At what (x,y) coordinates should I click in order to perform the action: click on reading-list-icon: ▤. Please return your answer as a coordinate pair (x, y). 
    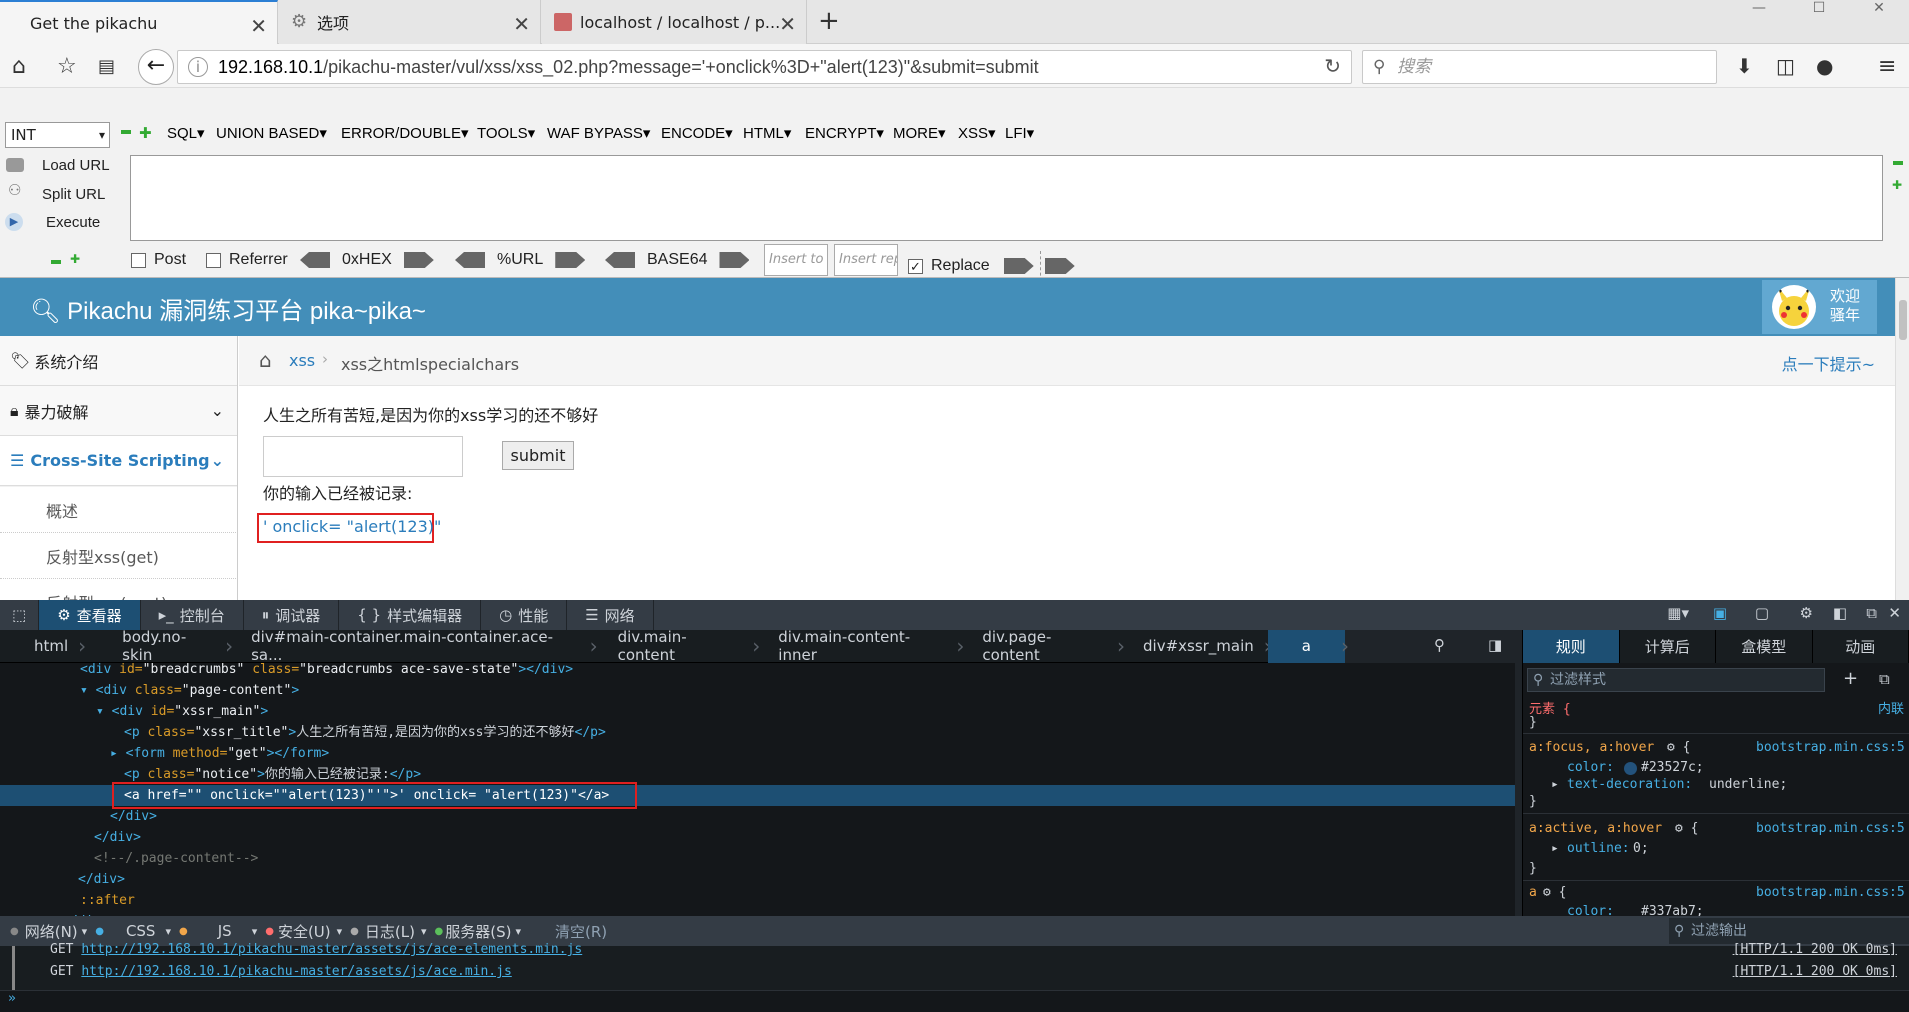
    Looking at the image, I should click on (106, 66).